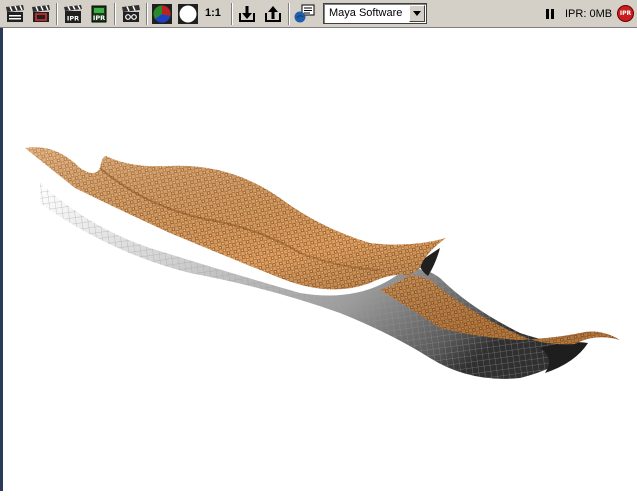 This screenshot has height=496, width=637. I want to click on ipr-refresh-icon: IPR, so click(99, 14).